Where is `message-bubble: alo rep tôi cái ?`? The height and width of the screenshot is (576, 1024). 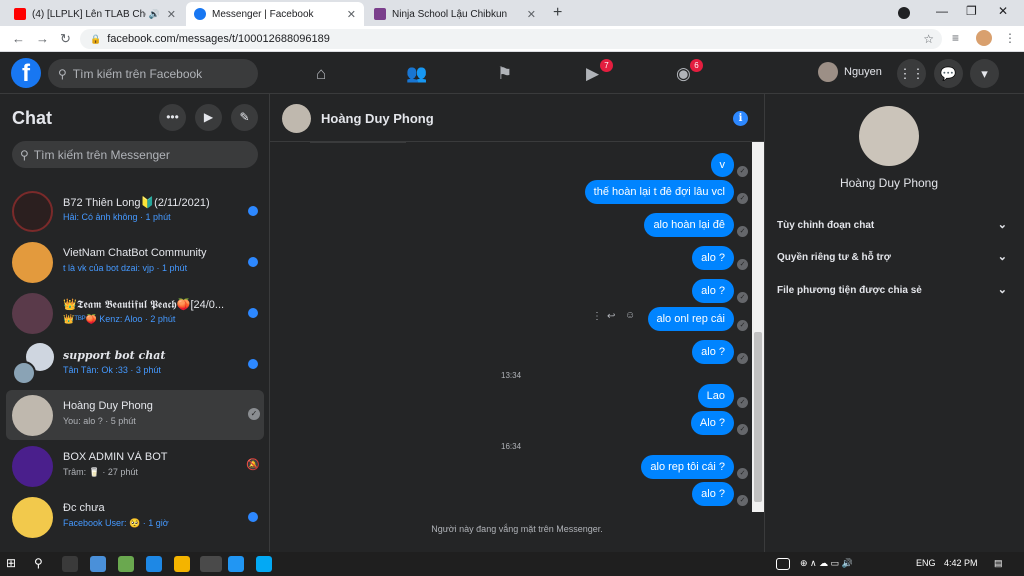 message-bubble: alo rep tôi cái ? is located at coordinates (687, 467).